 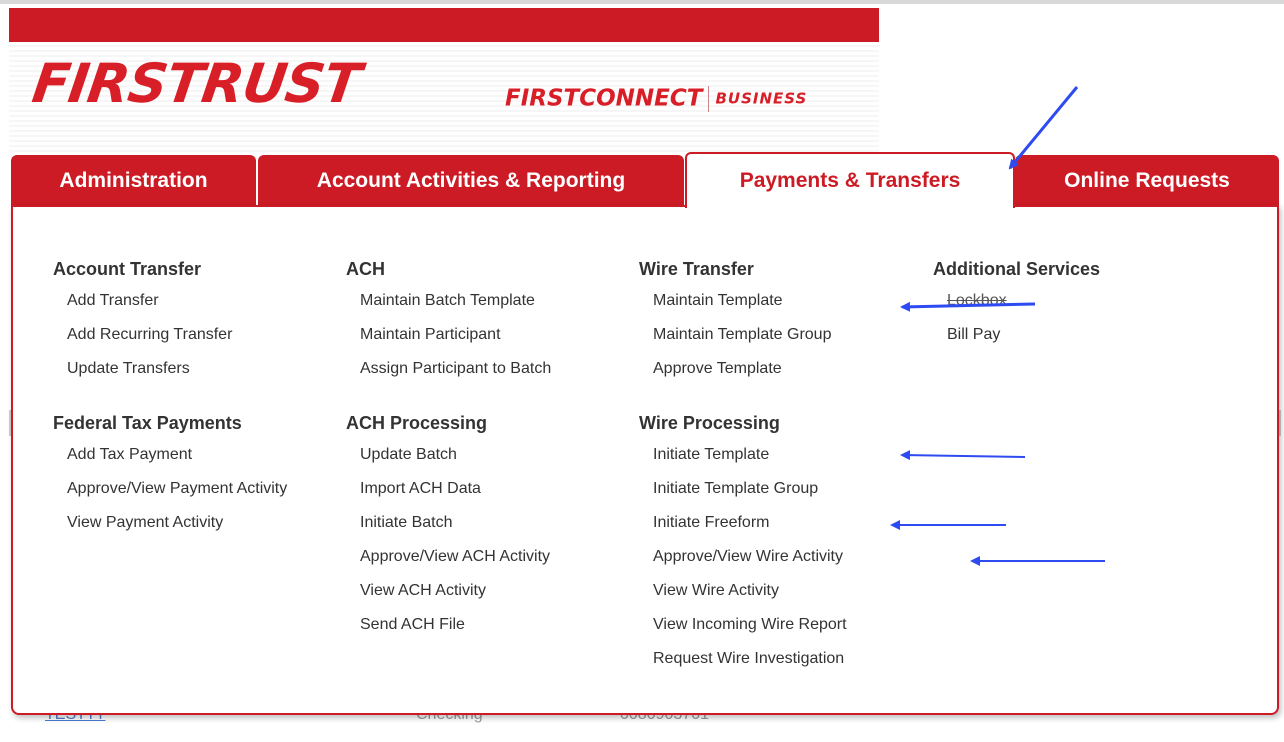 What do you see at coordinates (1016, 335) in the screenshot?
I see `menu-item-bill-pay: Bill Pay` at bounding box center [1016, 335].